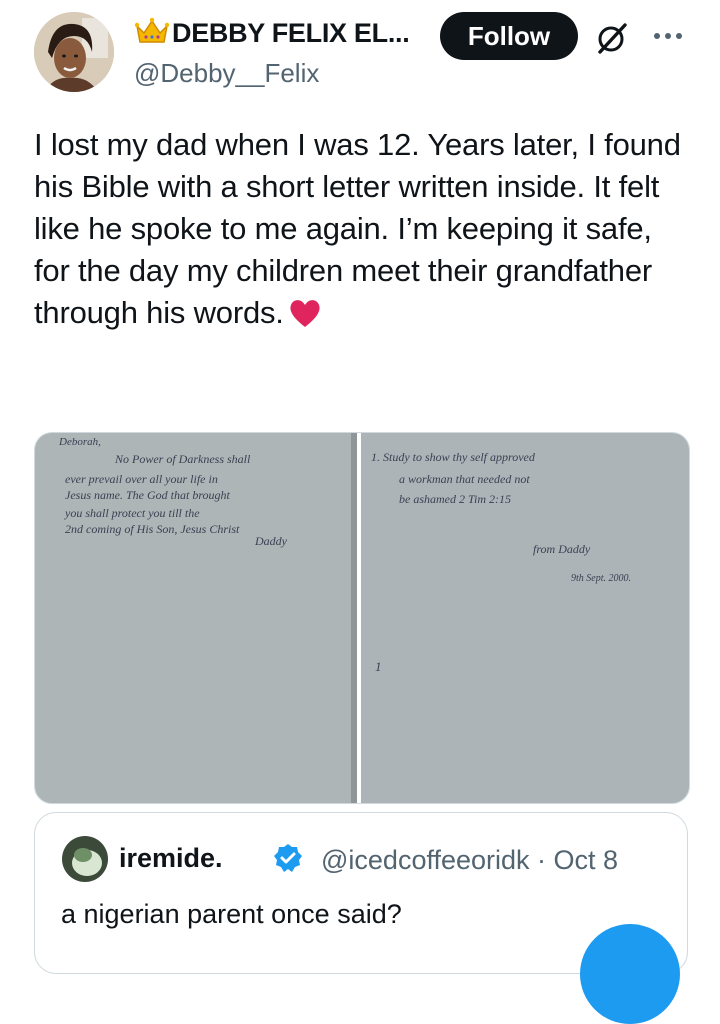  What do you see at coordinates (171, 858) in the screenshot?
I see `quote-author-name: iremide.` at bounding box center [171, 858].